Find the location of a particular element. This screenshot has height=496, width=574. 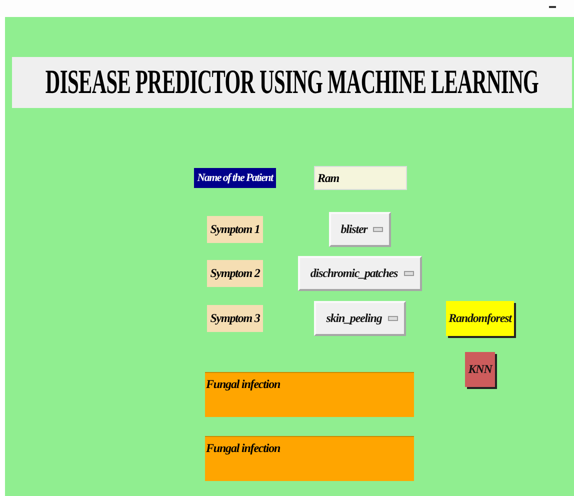

symptom-label: Symptom 3 is located at coordinates (235, 318).